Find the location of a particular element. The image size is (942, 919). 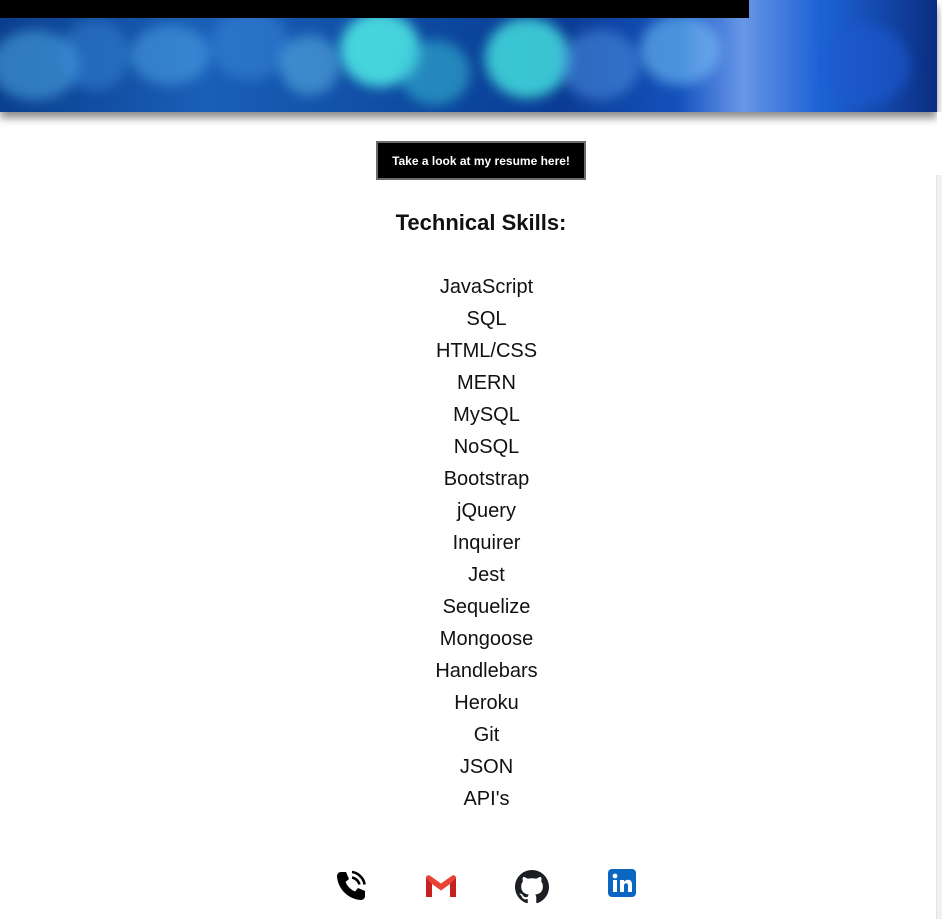

skill-item: MERN is located at coordinates (486, 383).